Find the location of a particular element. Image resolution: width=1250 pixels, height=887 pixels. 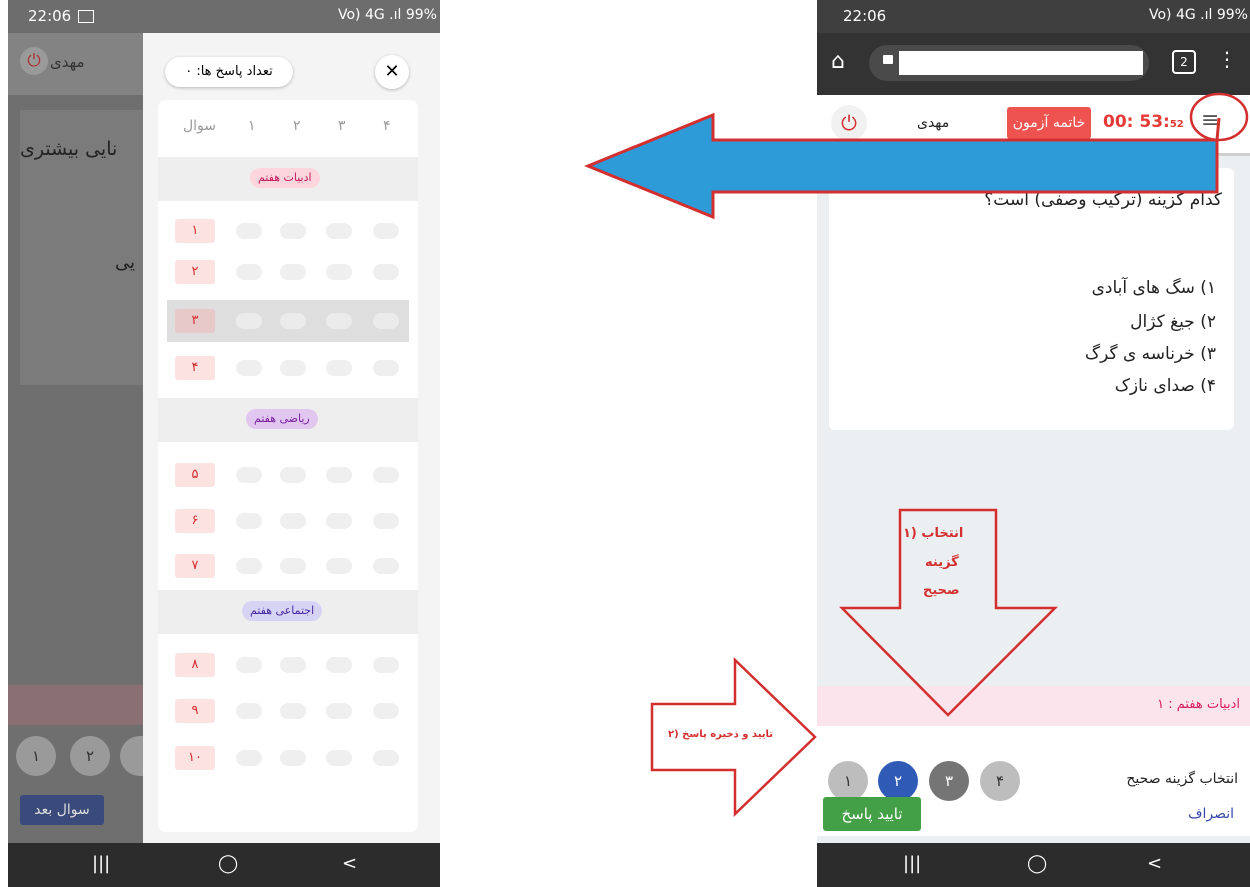

blue-left-arrow is located at coordinates (901, 166).